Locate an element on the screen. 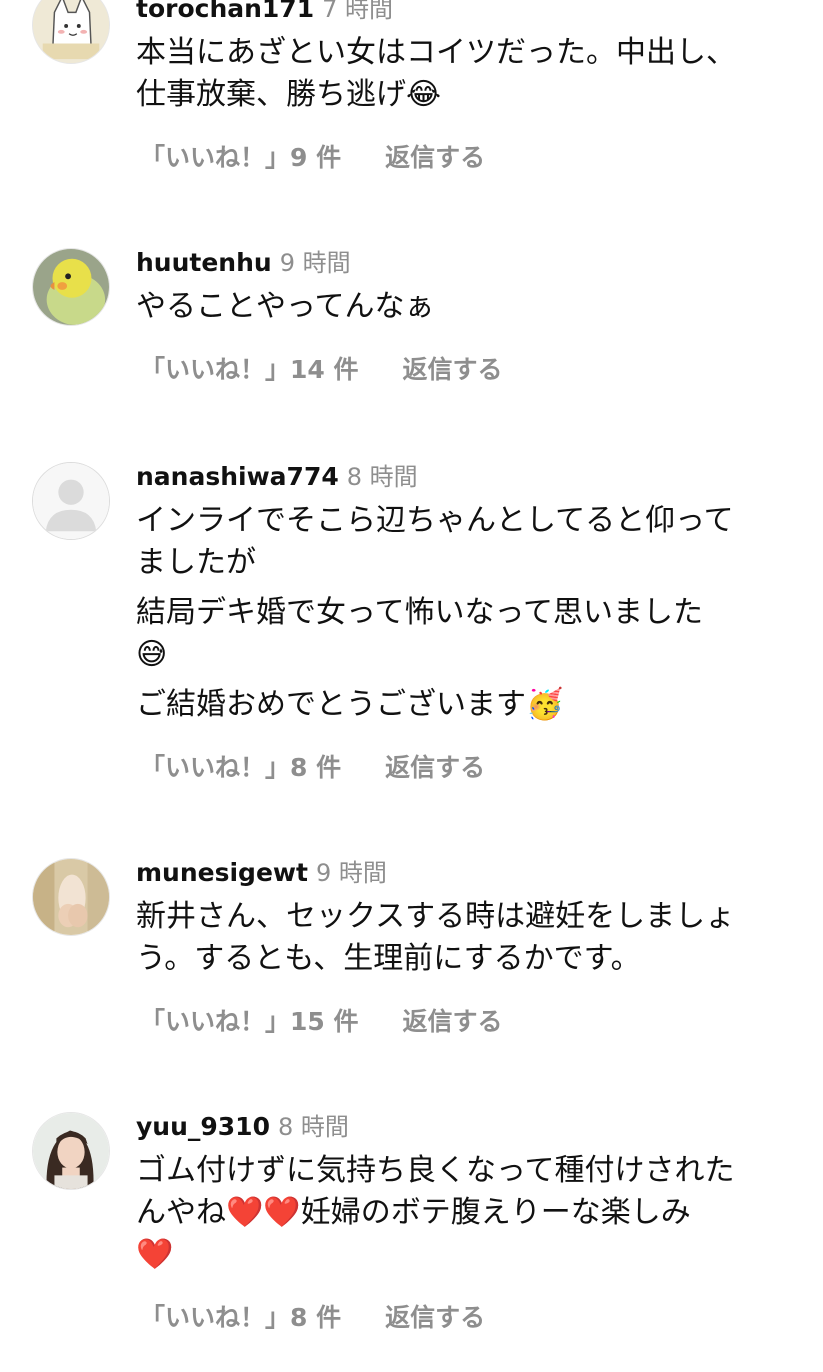 The height and width of the screenshot is (1372, 823). comment-text: やることやってんなぁ is located at coordinates (471, 307).